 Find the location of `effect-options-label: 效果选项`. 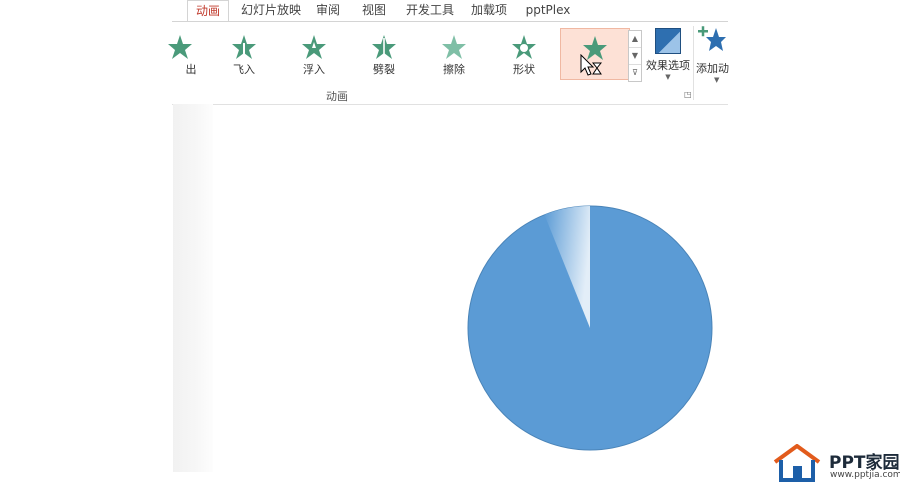

effect-options-label: 效果选项 is located at coordinates (668, 65).